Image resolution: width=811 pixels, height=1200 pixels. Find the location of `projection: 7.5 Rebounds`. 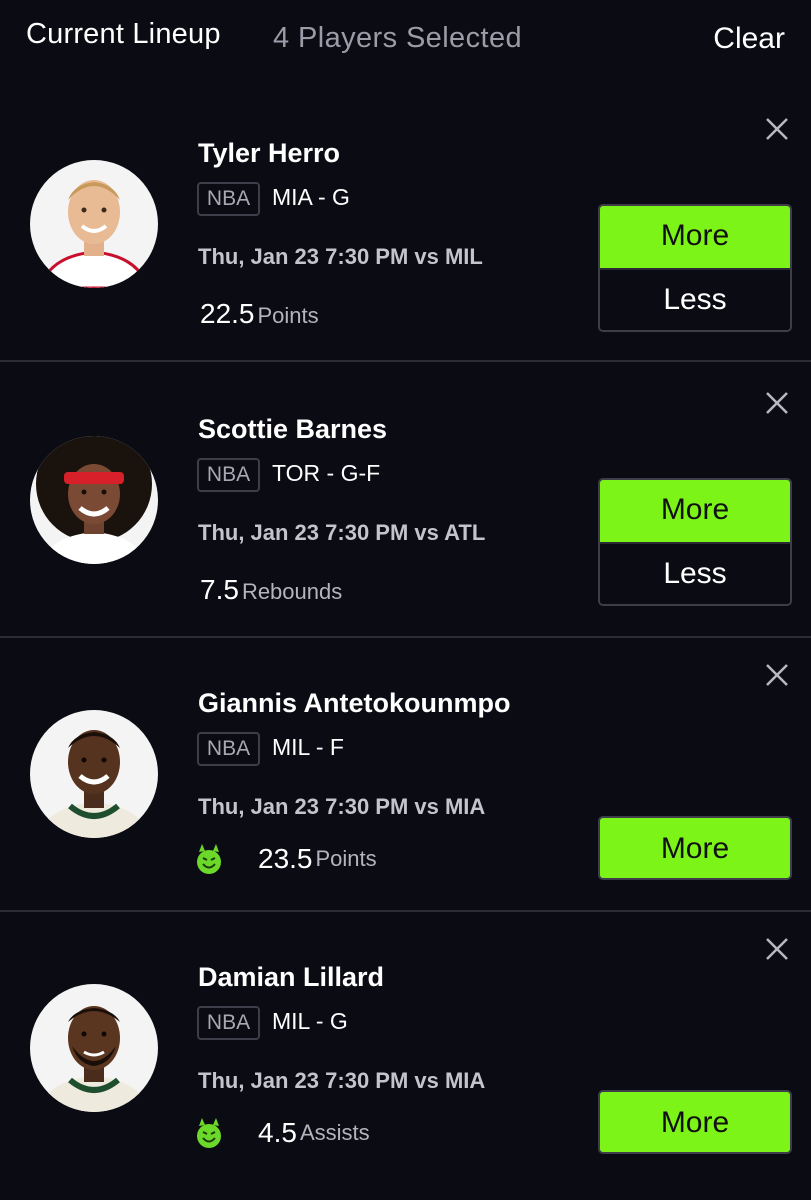

projection: 7.5 Rebounds is located at coordinates (271, 590).